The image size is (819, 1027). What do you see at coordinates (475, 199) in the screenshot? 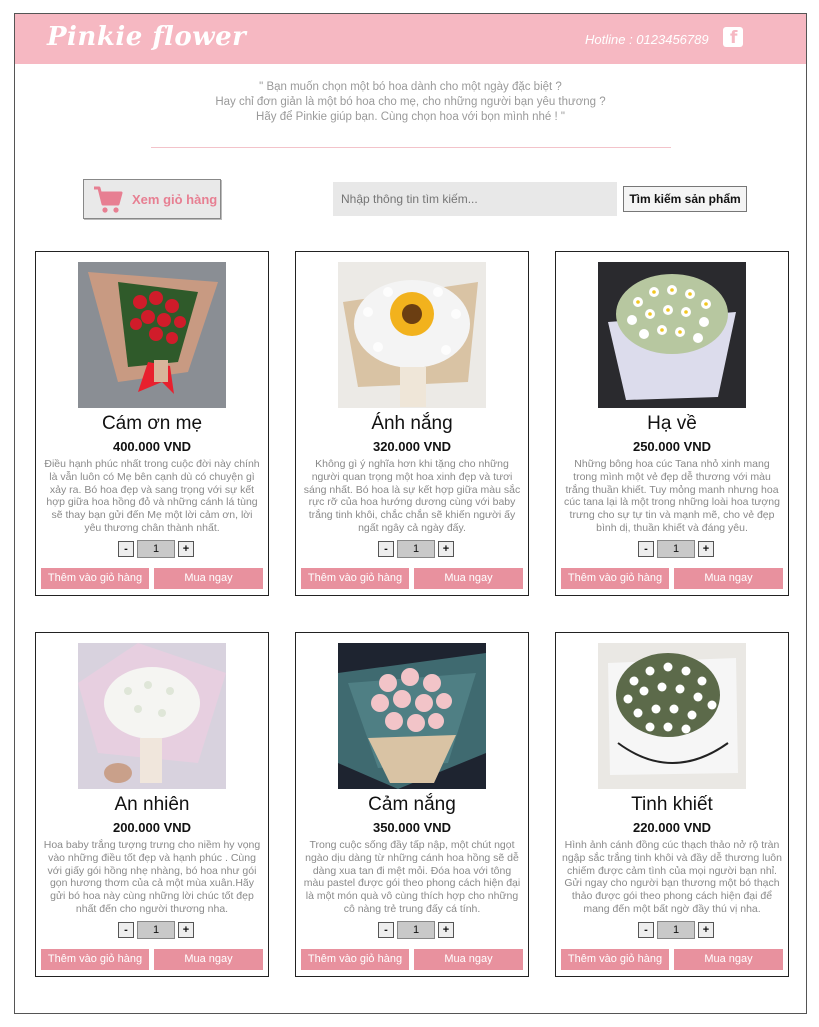
I see `search-input` at bounding box center [475, 199].